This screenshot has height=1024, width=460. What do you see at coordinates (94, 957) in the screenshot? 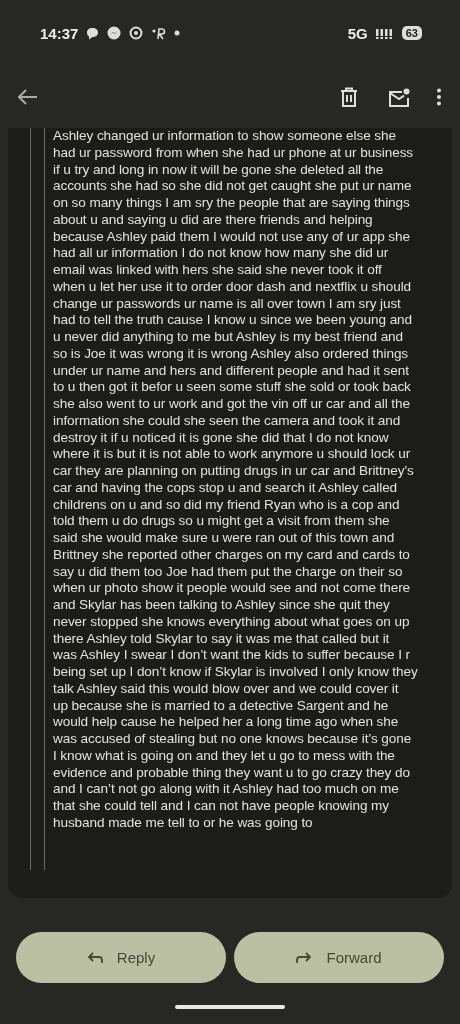
I see `reply-arrow-icon` at bounding box center [94, 957].